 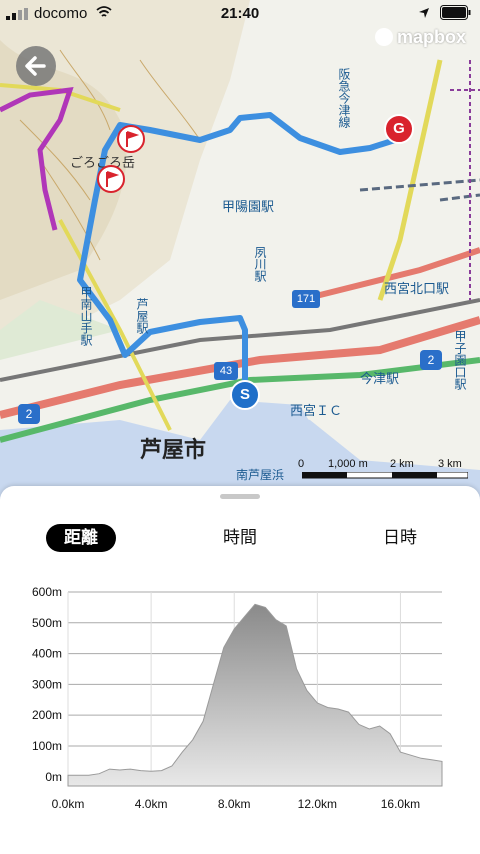 I want to click on tab-distance-label: 距離, so click(x=81, y=537).